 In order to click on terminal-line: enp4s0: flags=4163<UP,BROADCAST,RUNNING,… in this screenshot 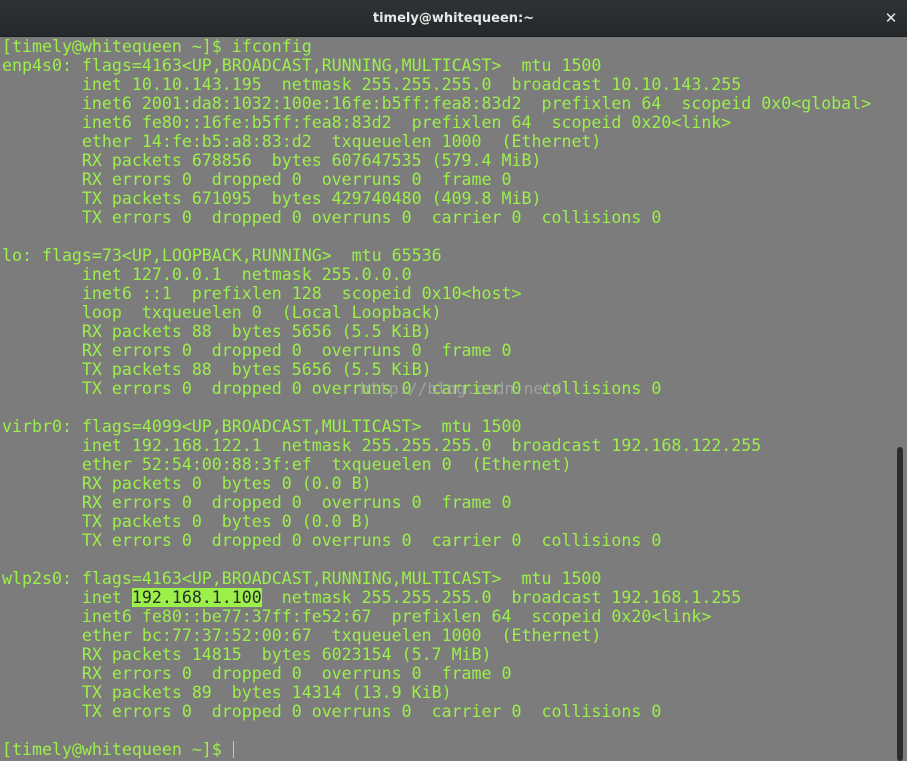, I will do `click(302, 65)`.